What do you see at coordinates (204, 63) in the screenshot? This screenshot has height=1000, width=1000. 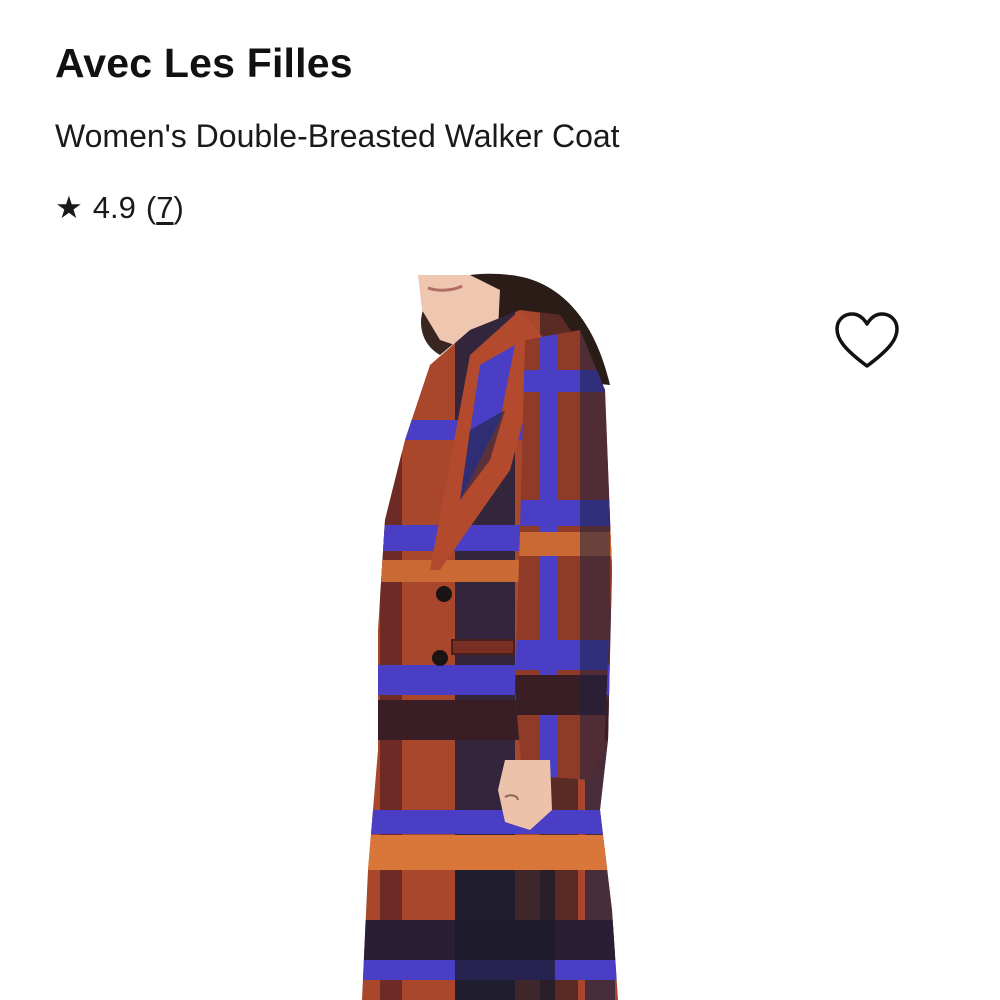 I see `brand-name: Avec Les Filles` at bounding box center [204, 63].